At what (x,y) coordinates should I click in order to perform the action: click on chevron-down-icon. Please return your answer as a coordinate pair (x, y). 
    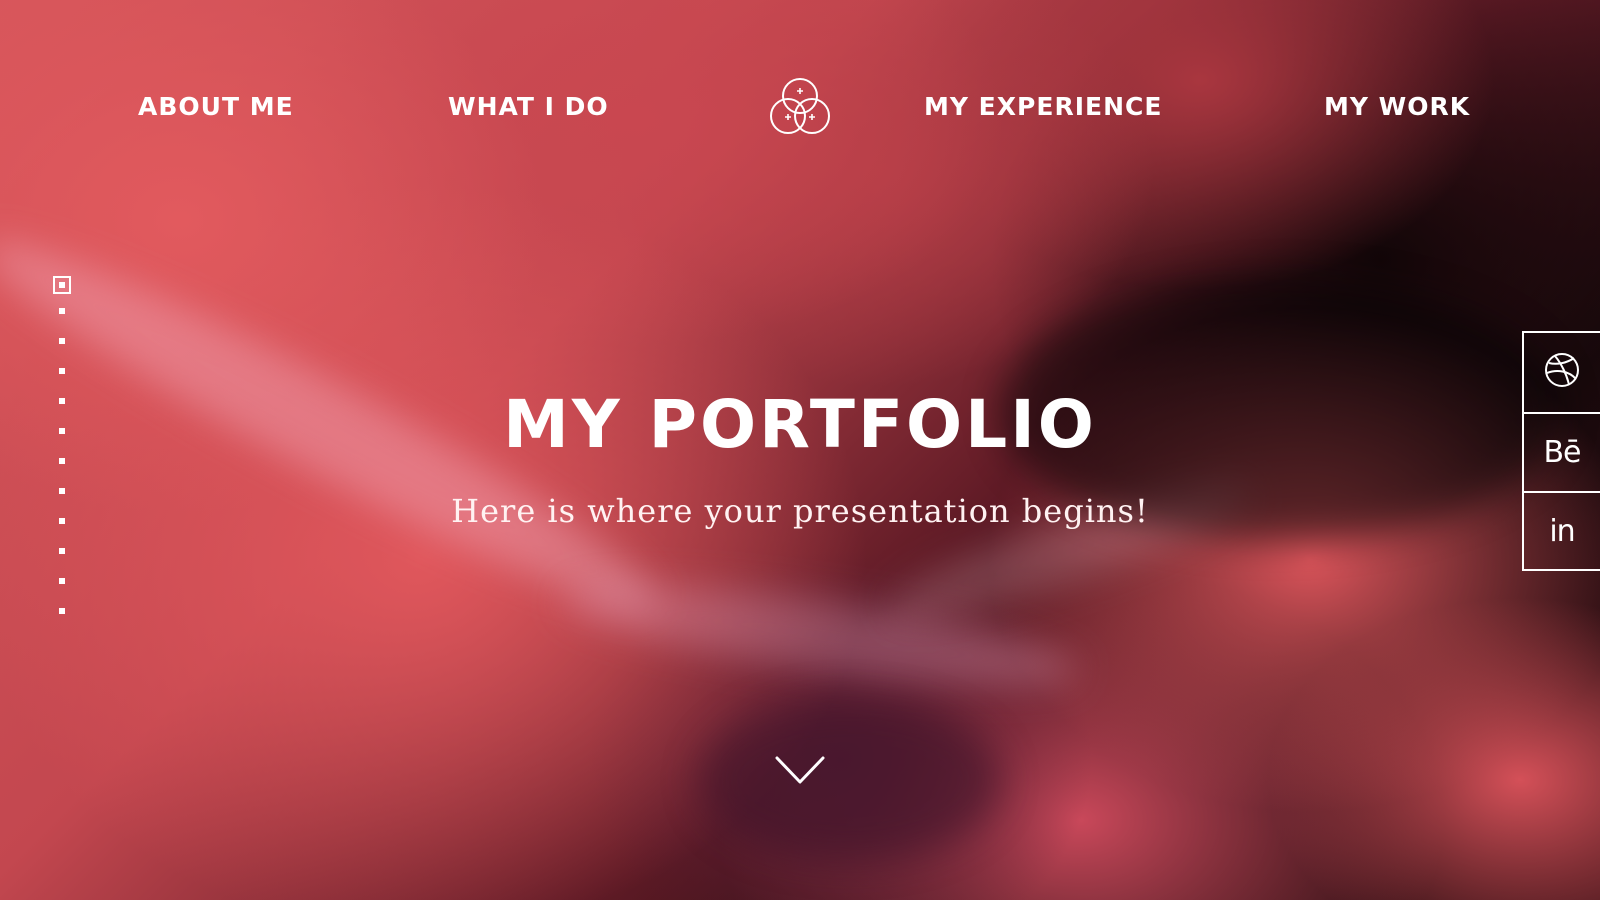
    Looking at the image, I should click on (800, 770).